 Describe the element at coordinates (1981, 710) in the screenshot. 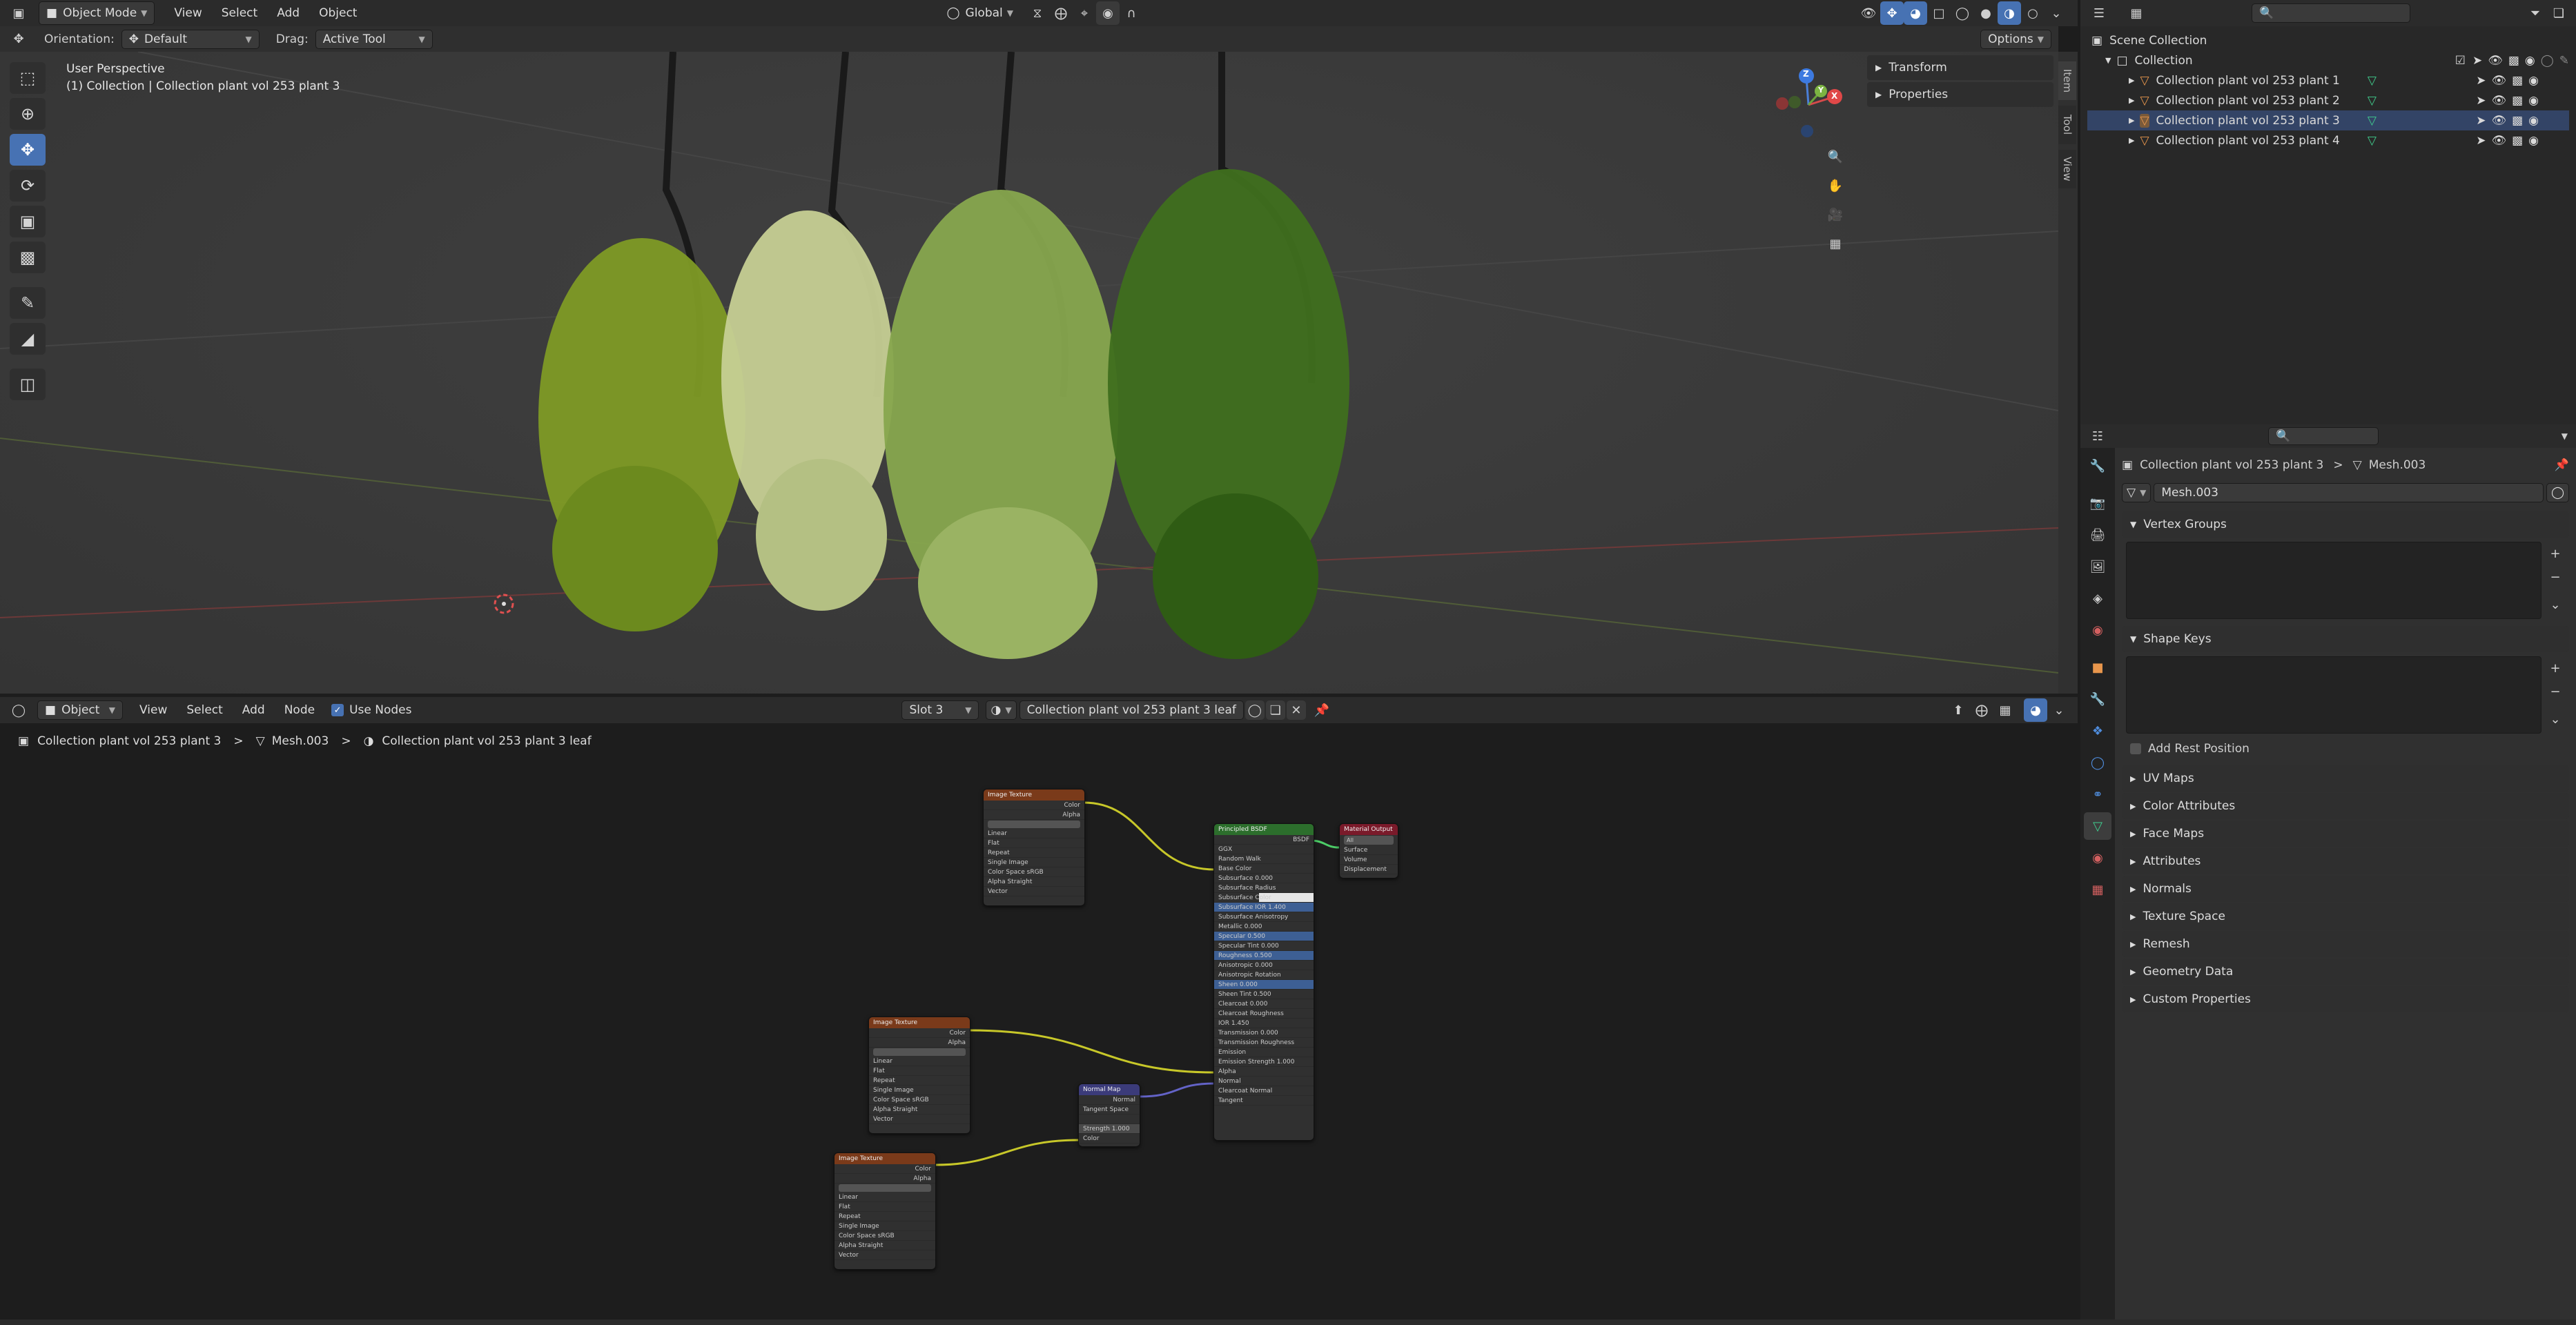

I see `snap-icon: ⨁` at that location.